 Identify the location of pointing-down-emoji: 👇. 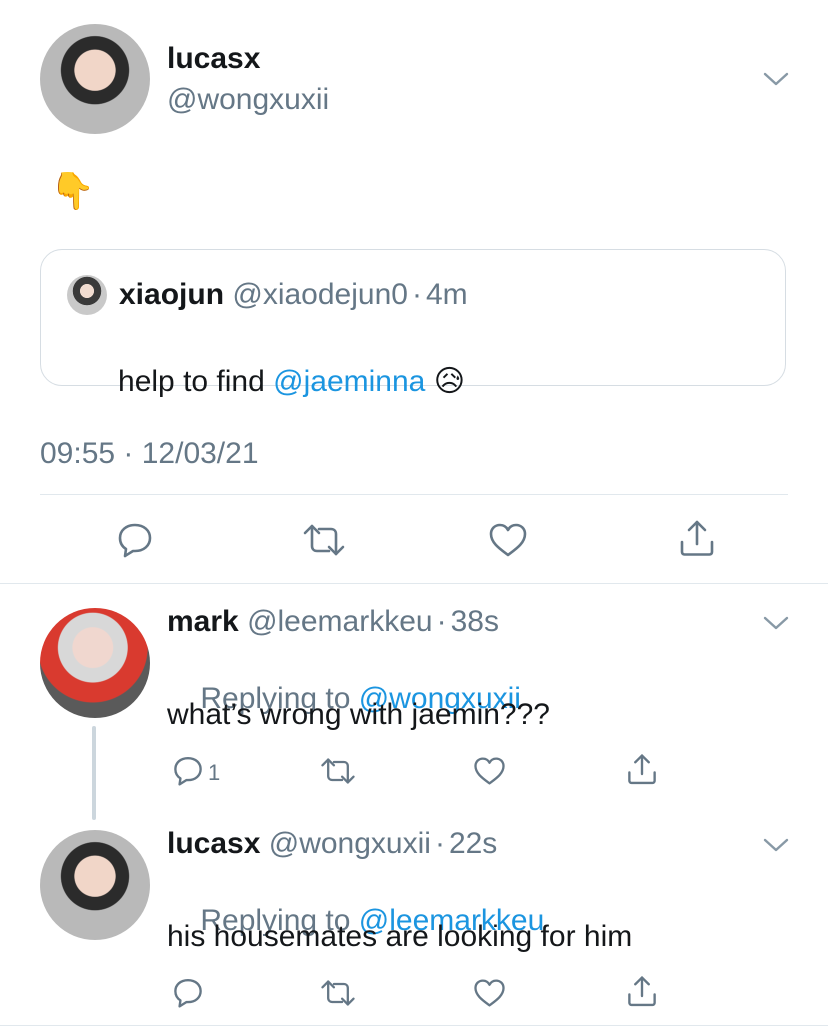
(72, 190).